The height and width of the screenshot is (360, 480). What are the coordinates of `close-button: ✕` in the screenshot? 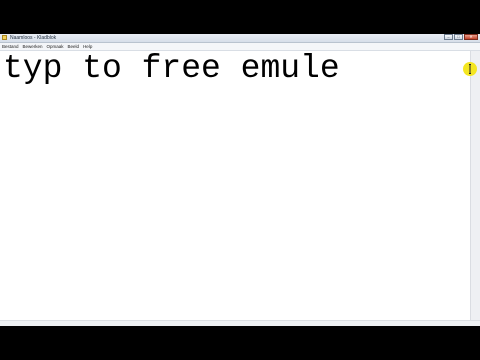 It's located at (471, 37).